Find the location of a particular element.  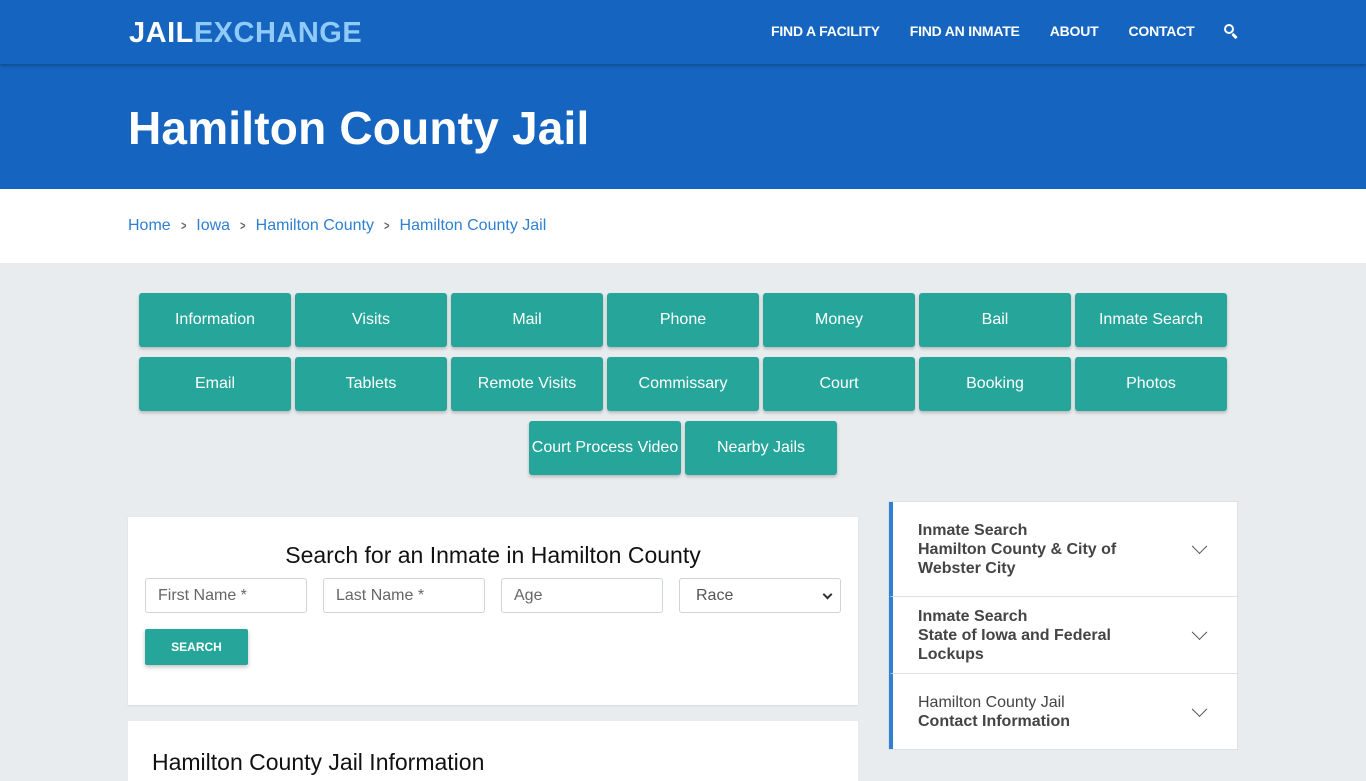

tile-mail: Mail is located at coordinates (527, 320).